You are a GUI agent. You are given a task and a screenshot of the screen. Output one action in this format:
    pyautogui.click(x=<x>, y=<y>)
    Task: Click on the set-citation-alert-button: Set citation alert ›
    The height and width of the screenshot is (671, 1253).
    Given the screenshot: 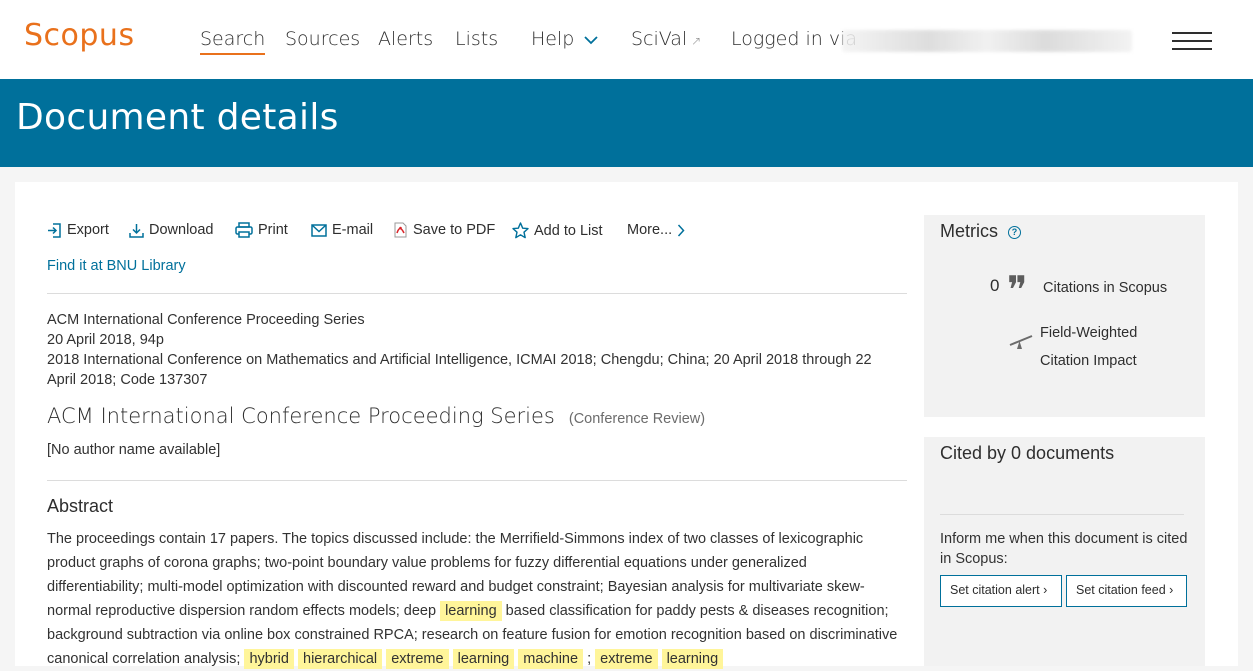 What is the action you would take?
    pyautogui.click(x=1001, y=591)
    